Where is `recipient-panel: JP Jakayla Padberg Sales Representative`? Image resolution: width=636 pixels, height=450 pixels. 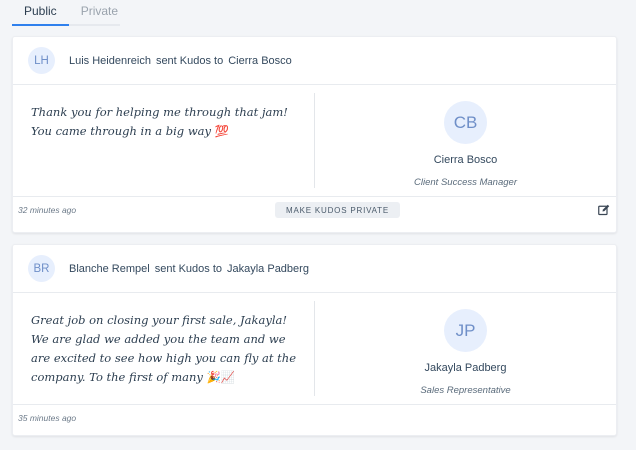 recipient-panel: JP Jakayla Padberg Sales Representative is located at coordinates (465, 348).